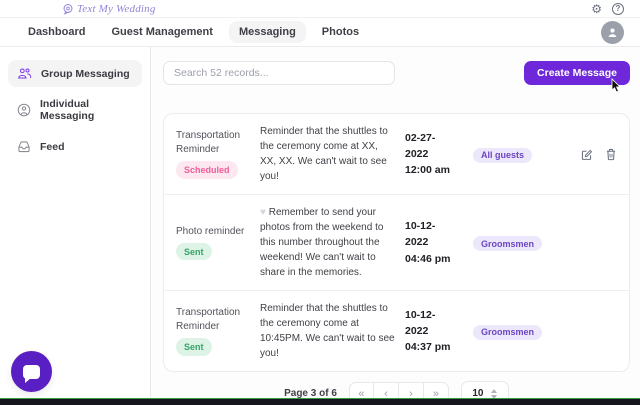 Image resolution: width=640 pixels, height=405 pixels. Describe the element at coordinates (340, 32) in the screenshot. I see `tab-photos: Photos` at that location.